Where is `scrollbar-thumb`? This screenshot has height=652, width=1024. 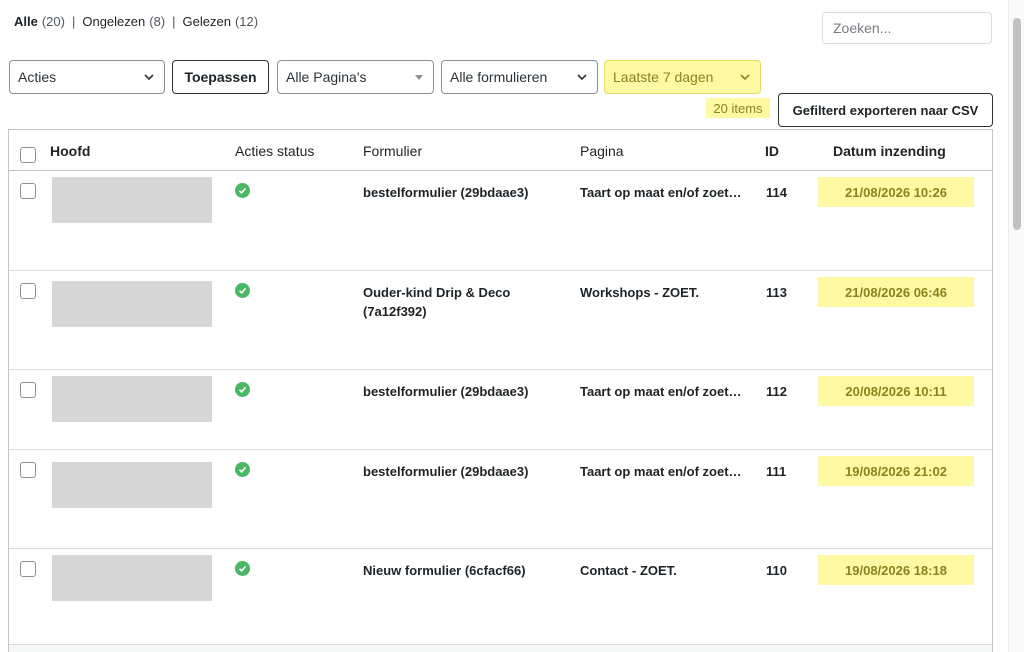 scrollbar-thumb is located at coordinates (1017, 124).